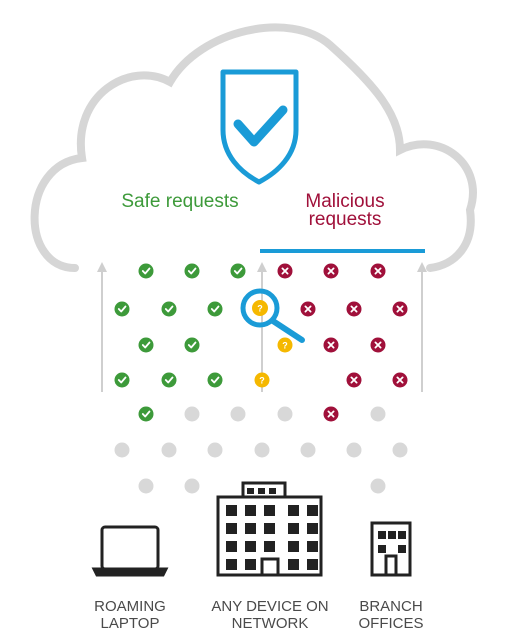  What do you see at coordinates (345, 210) in the screenshot?
I see `malicious-requests-label: Malicious requests` at bounding box center [345, 210].